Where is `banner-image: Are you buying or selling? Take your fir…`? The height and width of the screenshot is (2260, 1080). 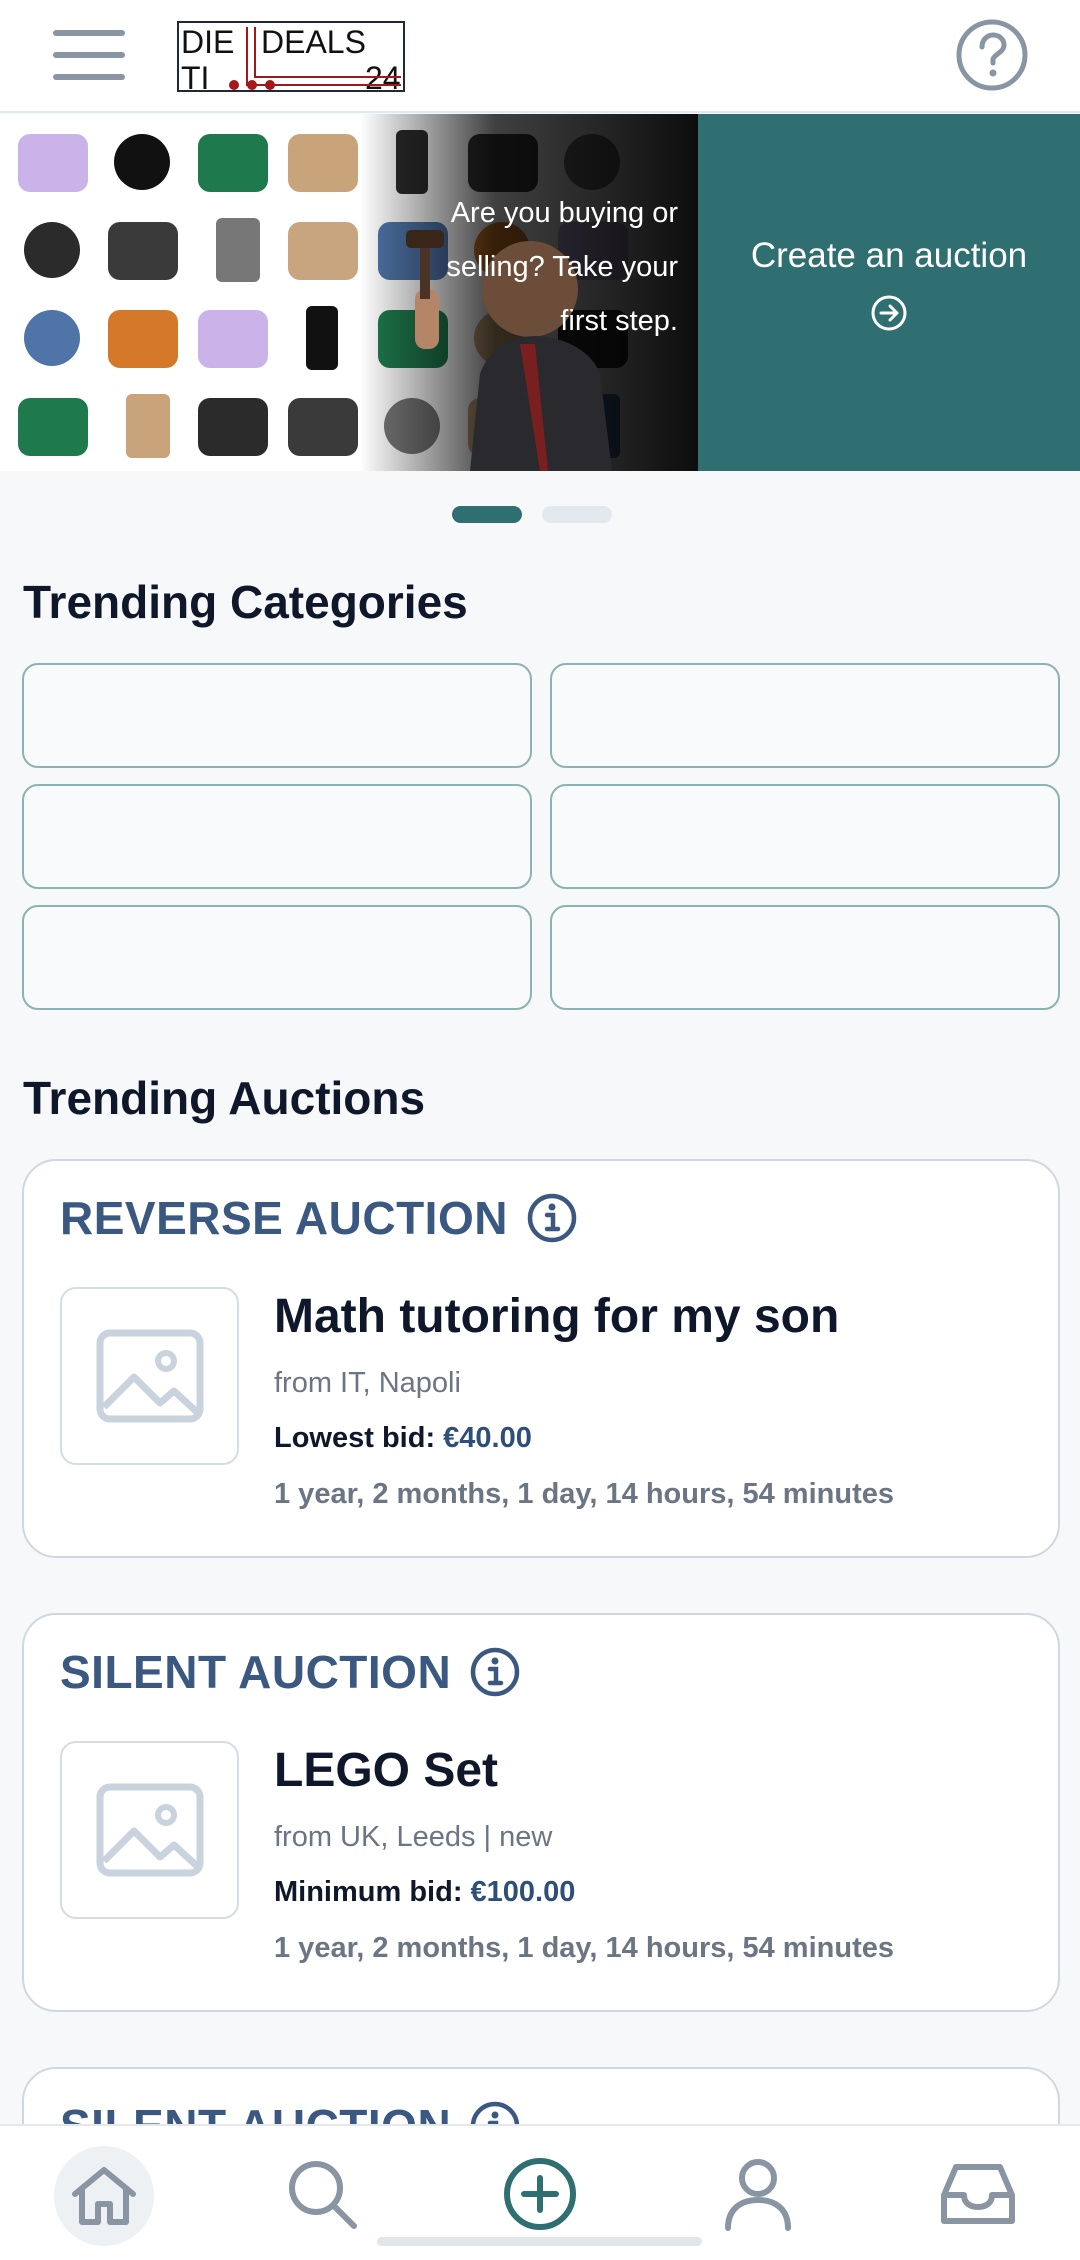
banner-image: Are you buying or selling? Take your fir… is located at coordinates (349, 292).